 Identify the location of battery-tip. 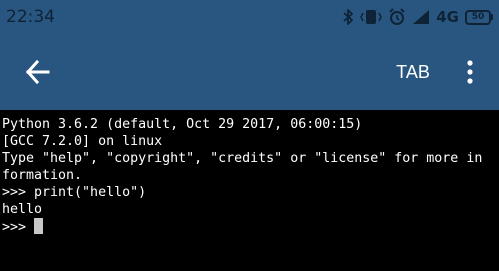
(492, 17).